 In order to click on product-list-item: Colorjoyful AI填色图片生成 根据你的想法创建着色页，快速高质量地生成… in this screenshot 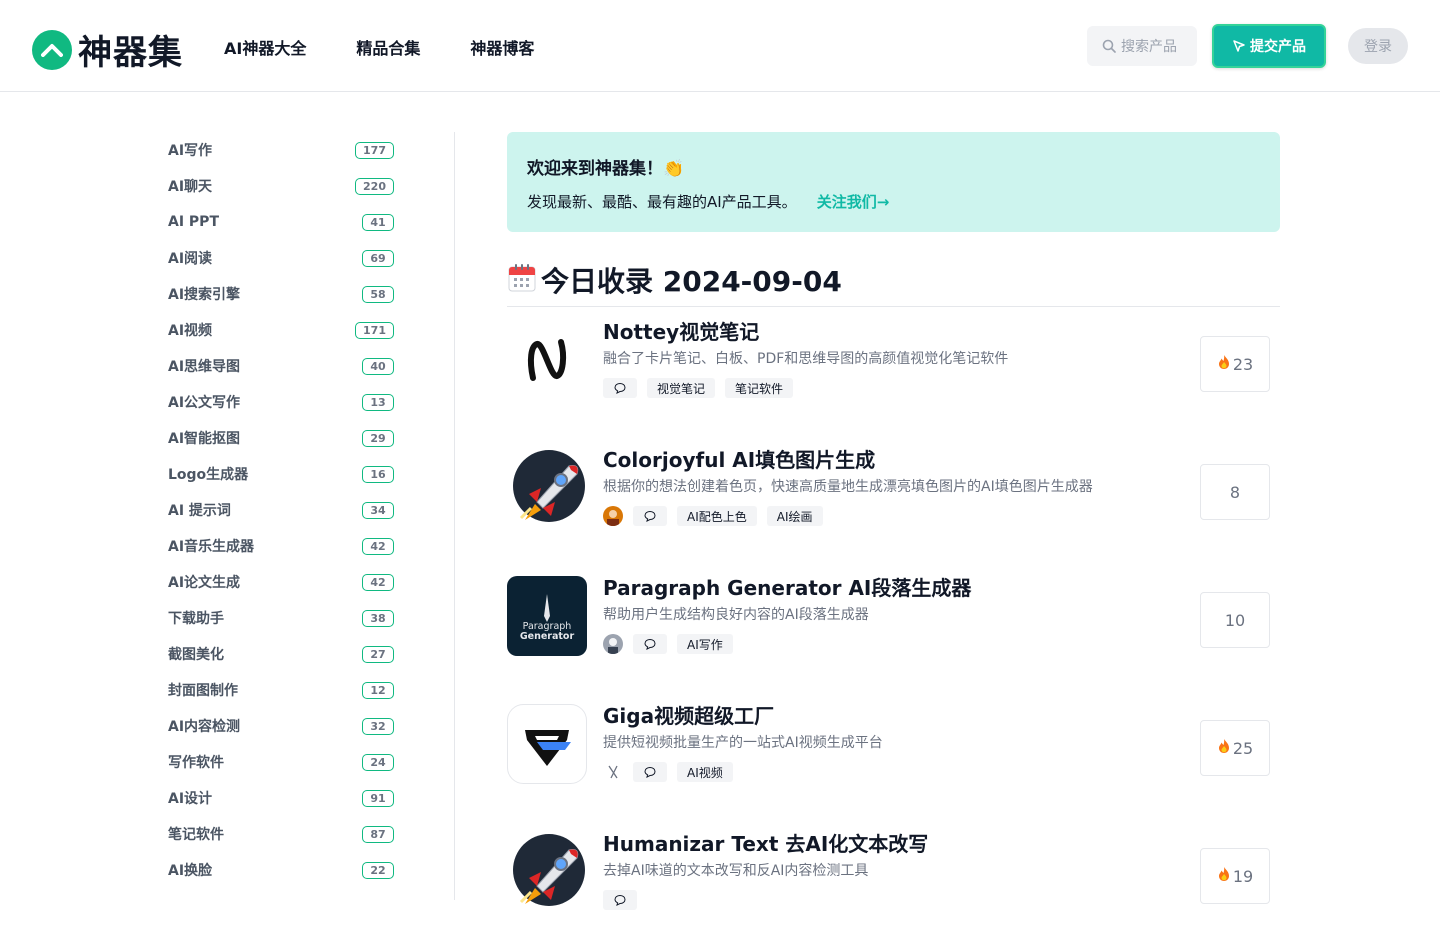, I will do `click(893, 498)`.